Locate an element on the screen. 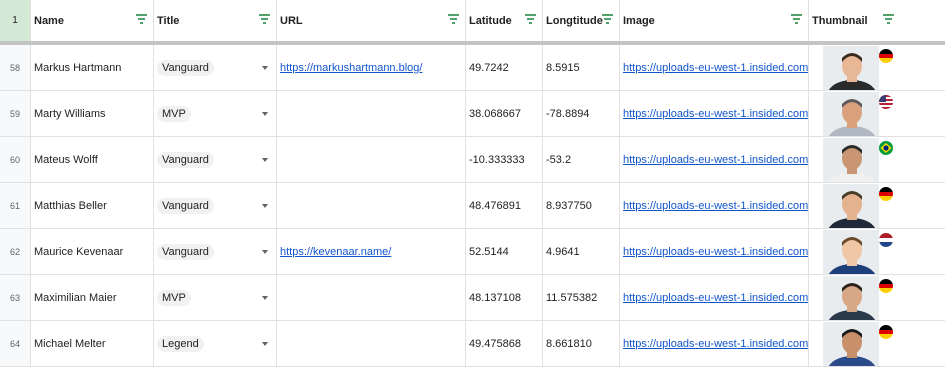  url-link: https://kevenaar.name/ is located at coordinates (334, 252).